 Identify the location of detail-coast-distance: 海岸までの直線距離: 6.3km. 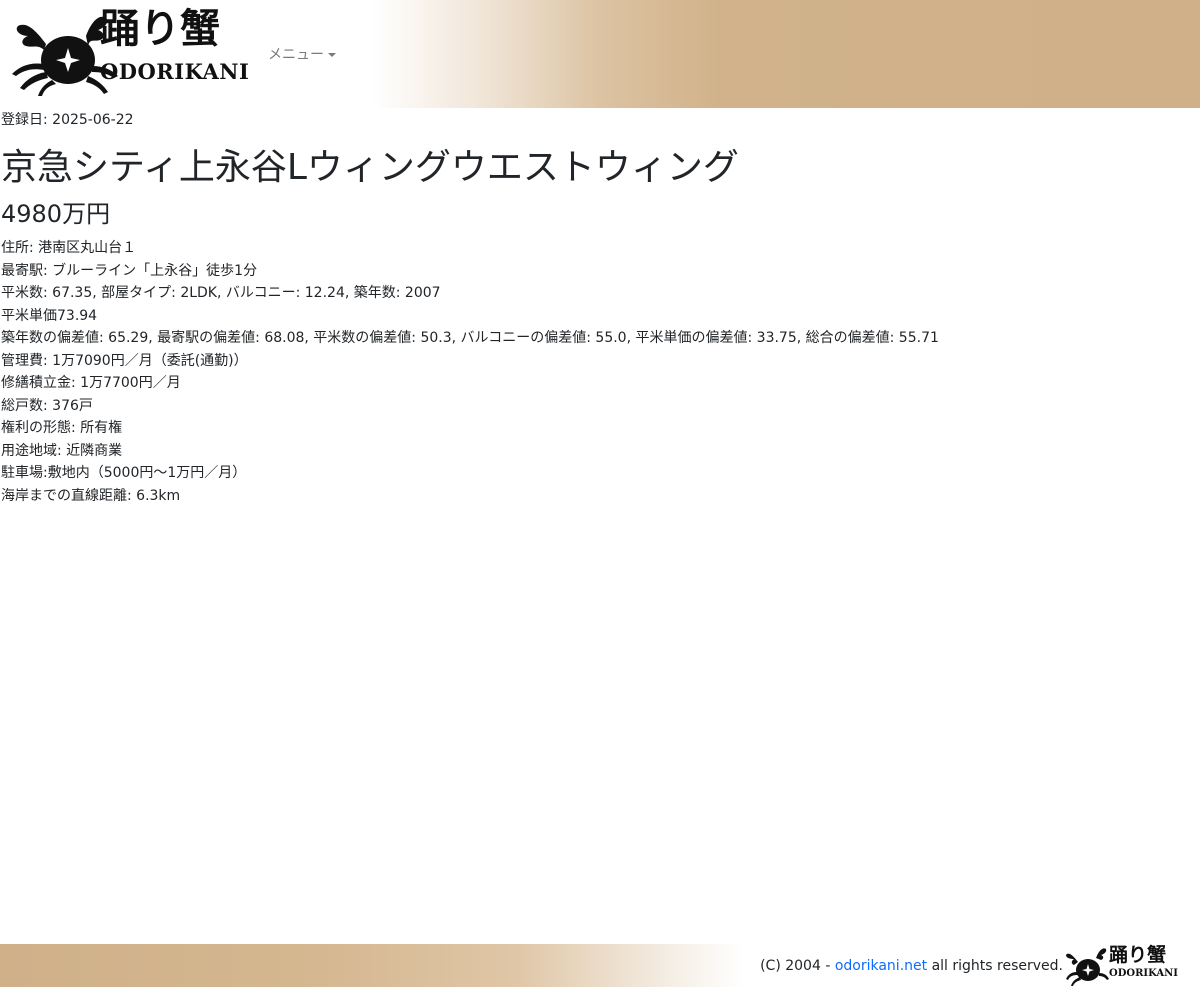
(91, 495).